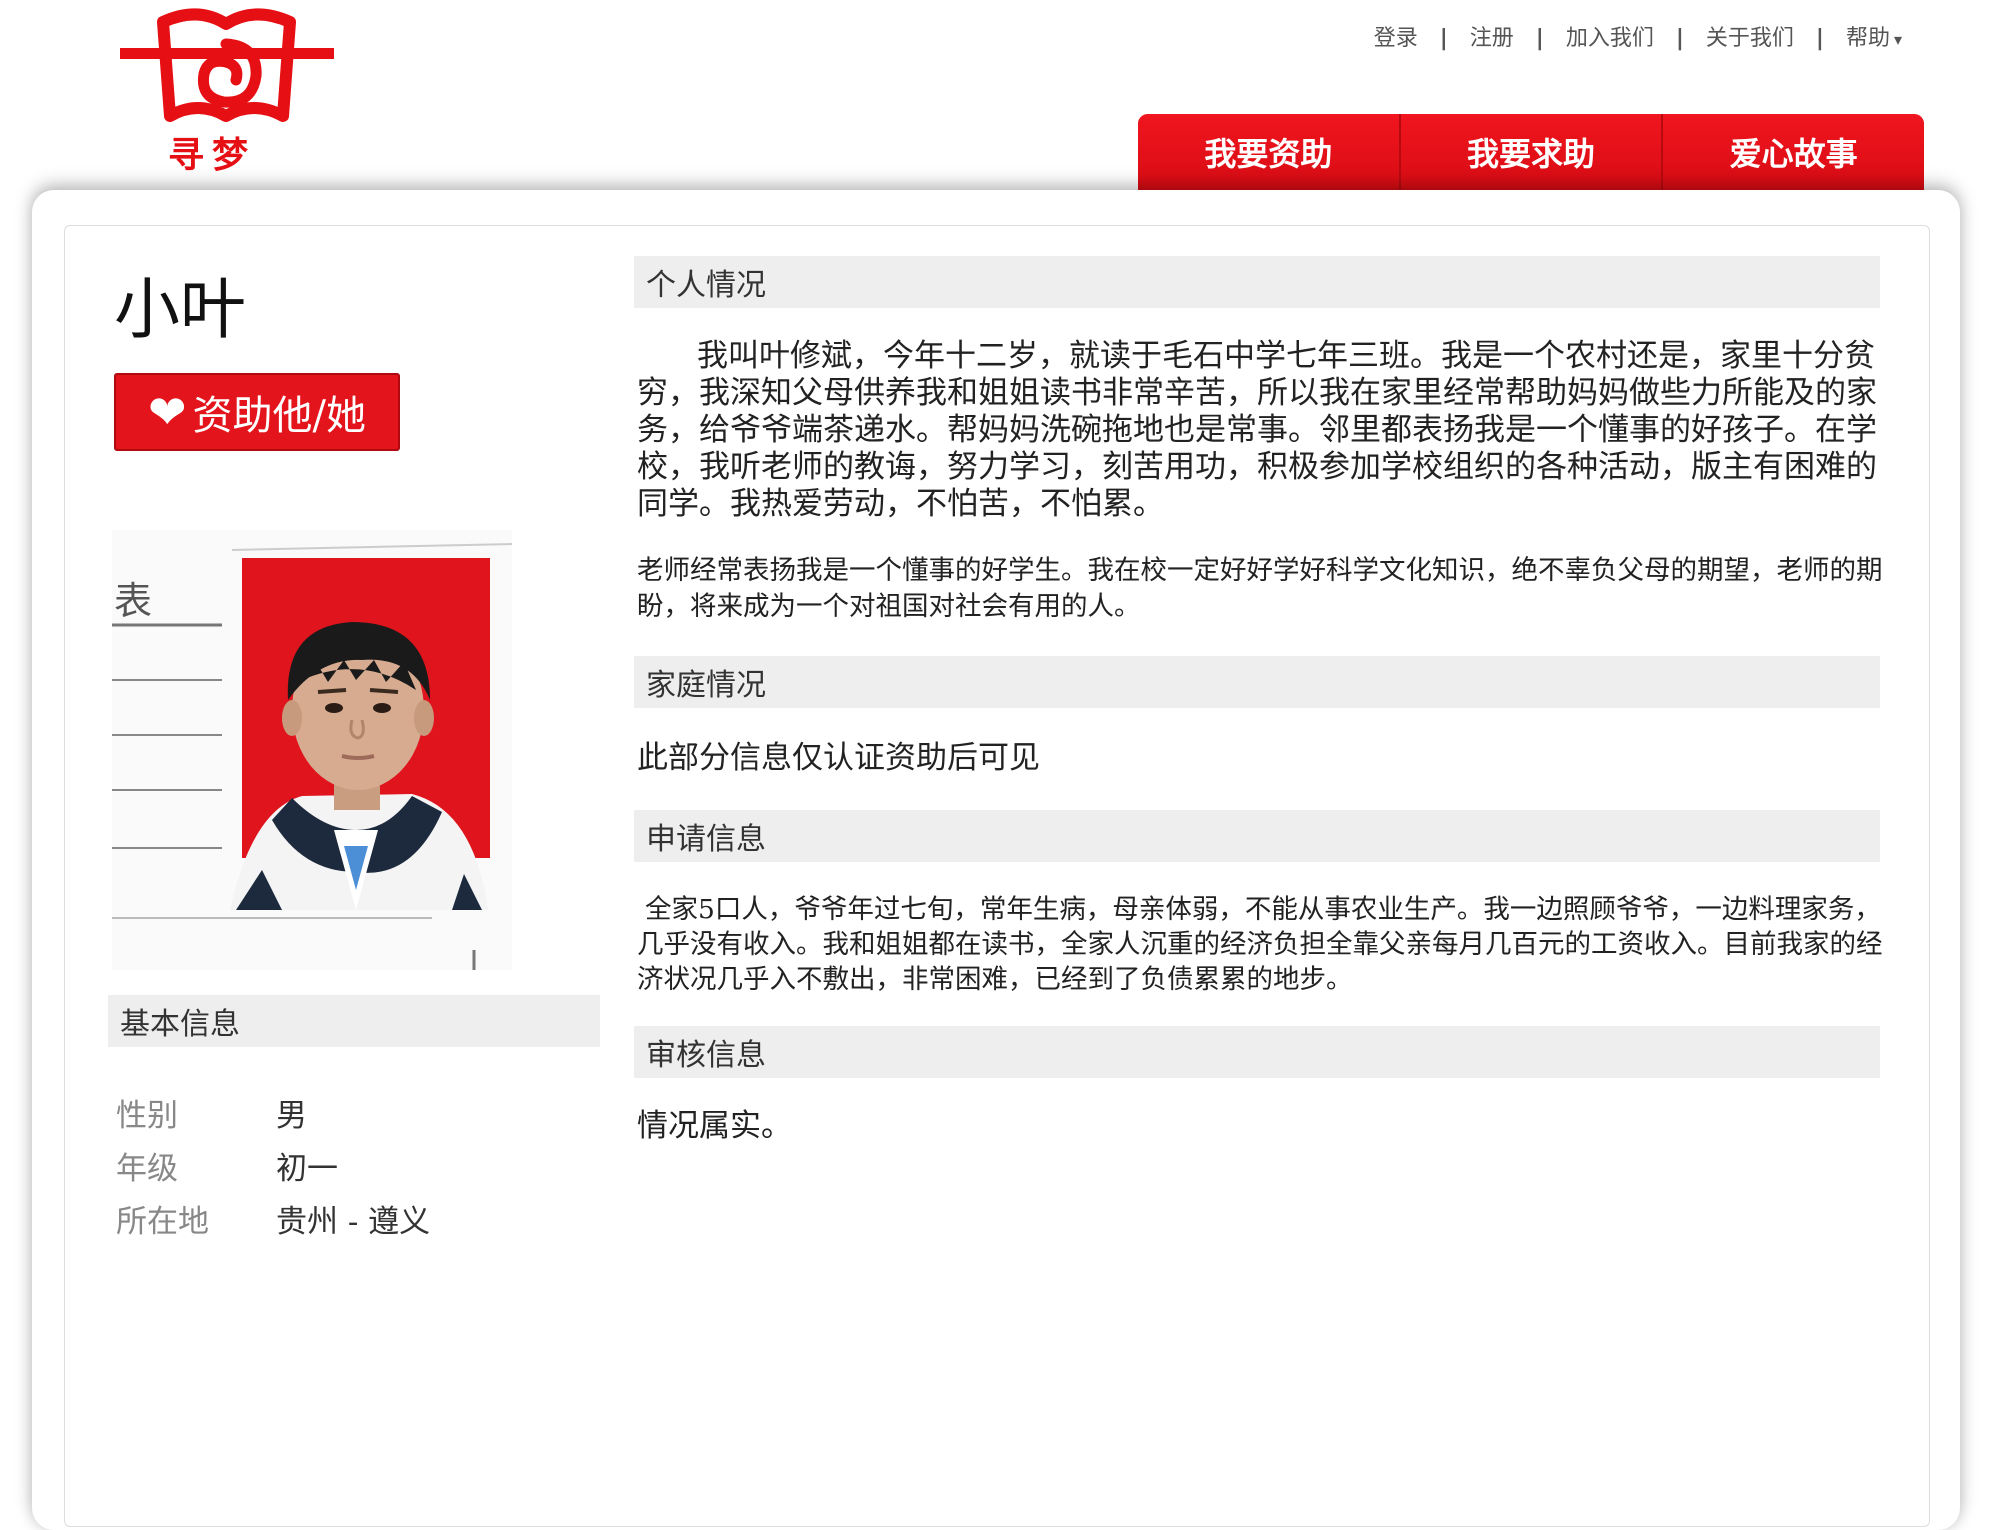  I want to click on info-value: 初一, so click(307, 1169).